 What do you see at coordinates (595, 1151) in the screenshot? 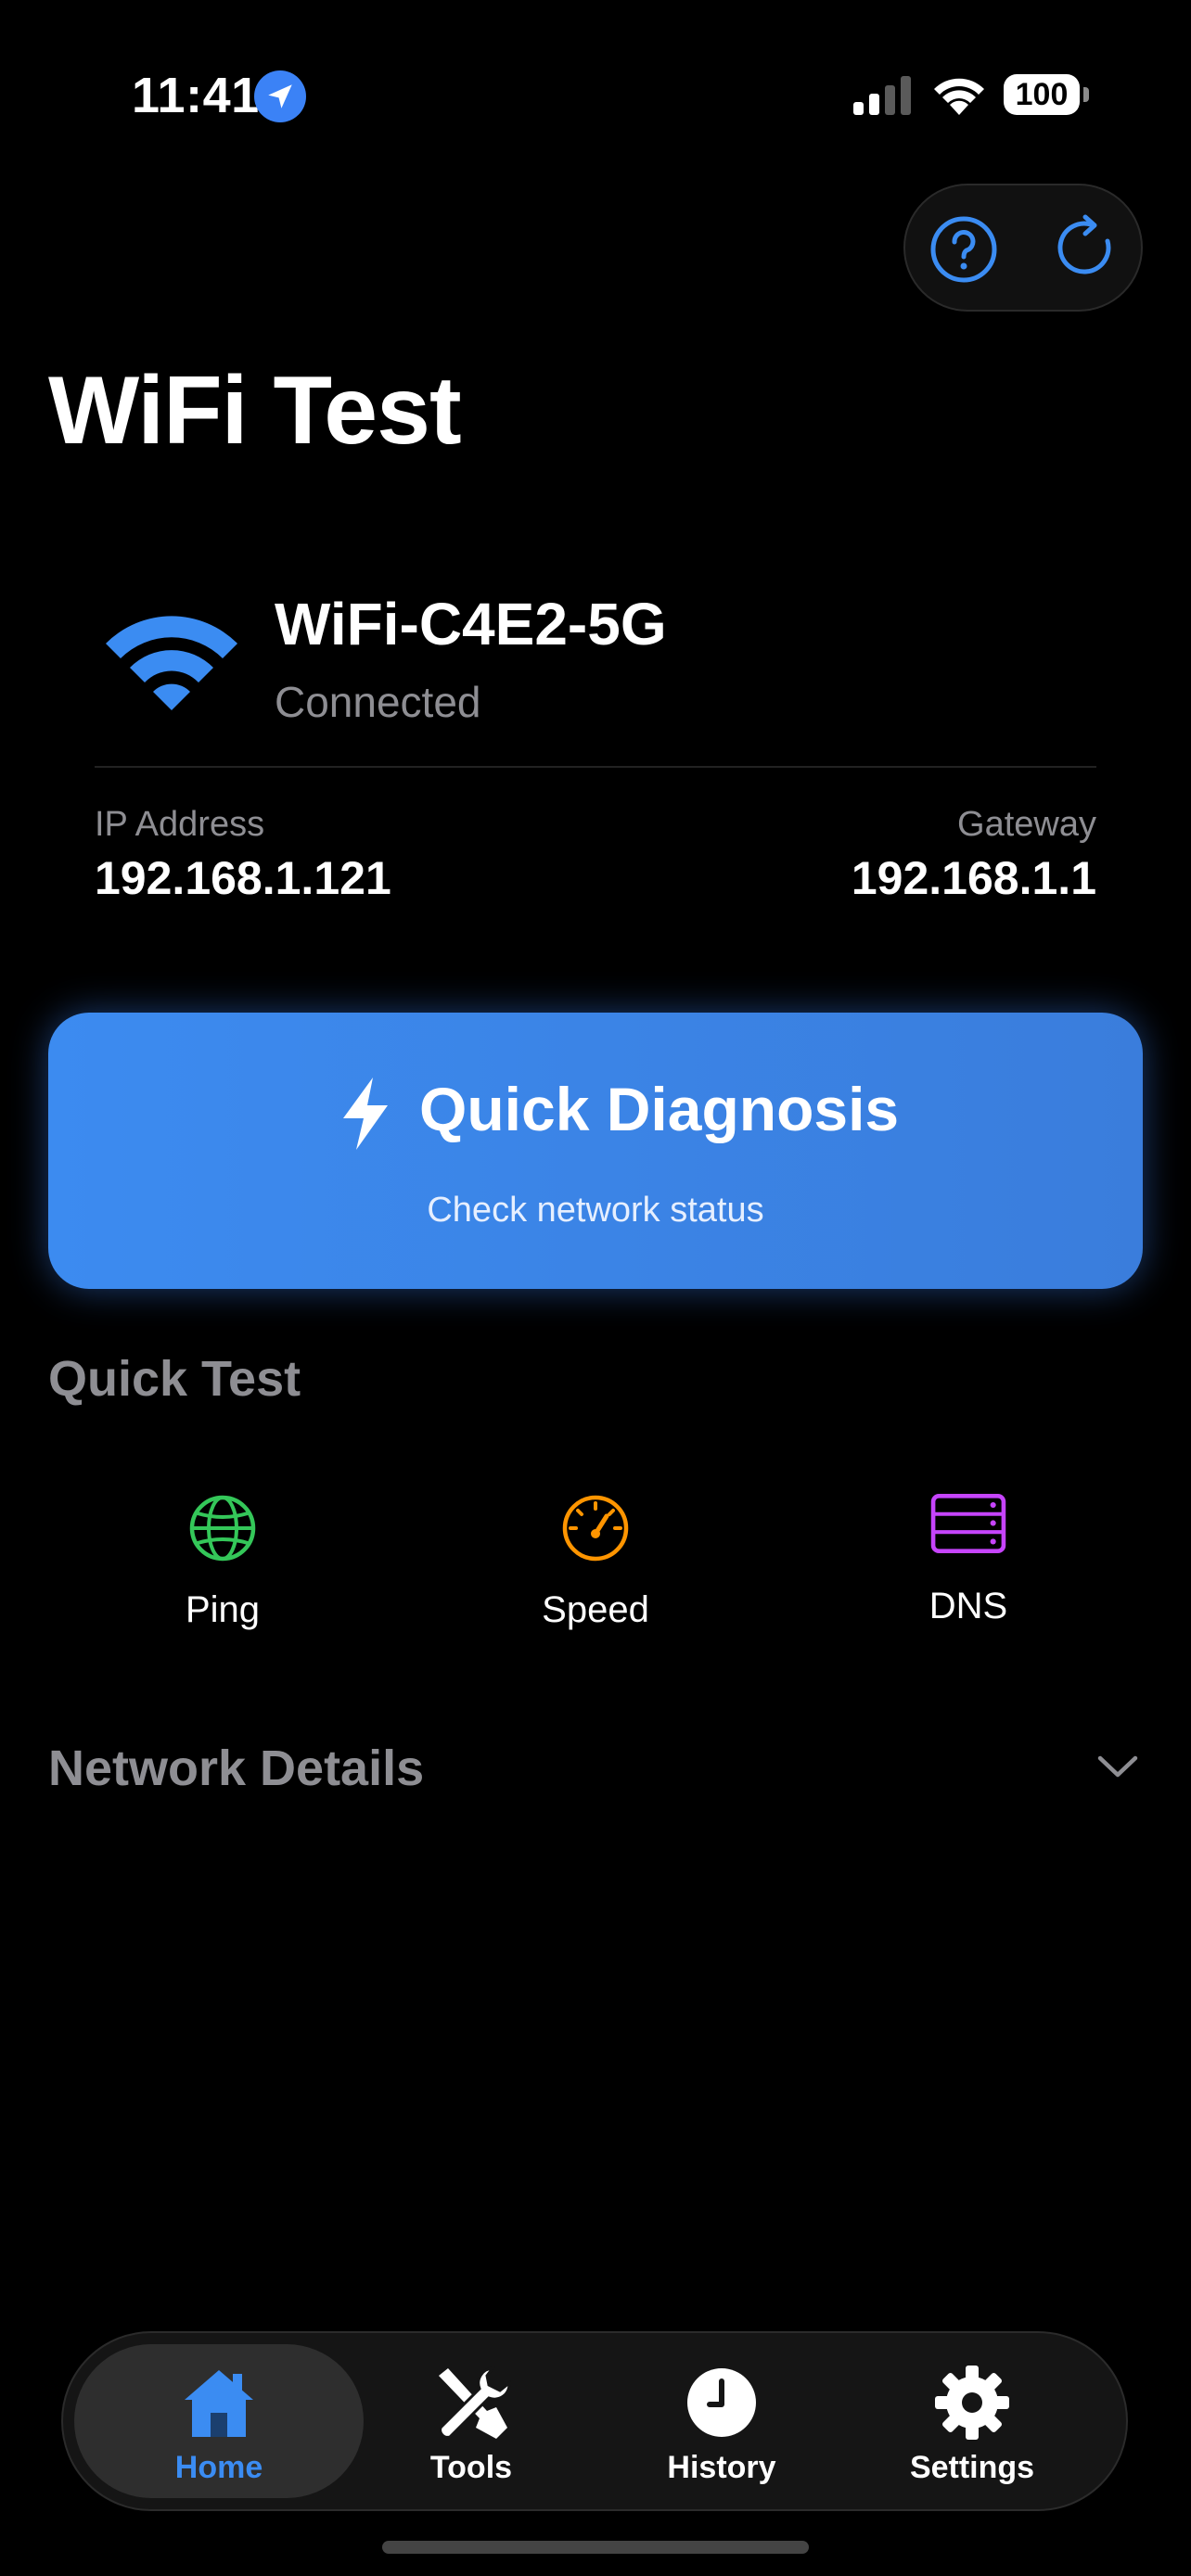
I see `quick-diagnosis-button: Quick Diagnosis Check network status` at bounding box center [595, 1151].